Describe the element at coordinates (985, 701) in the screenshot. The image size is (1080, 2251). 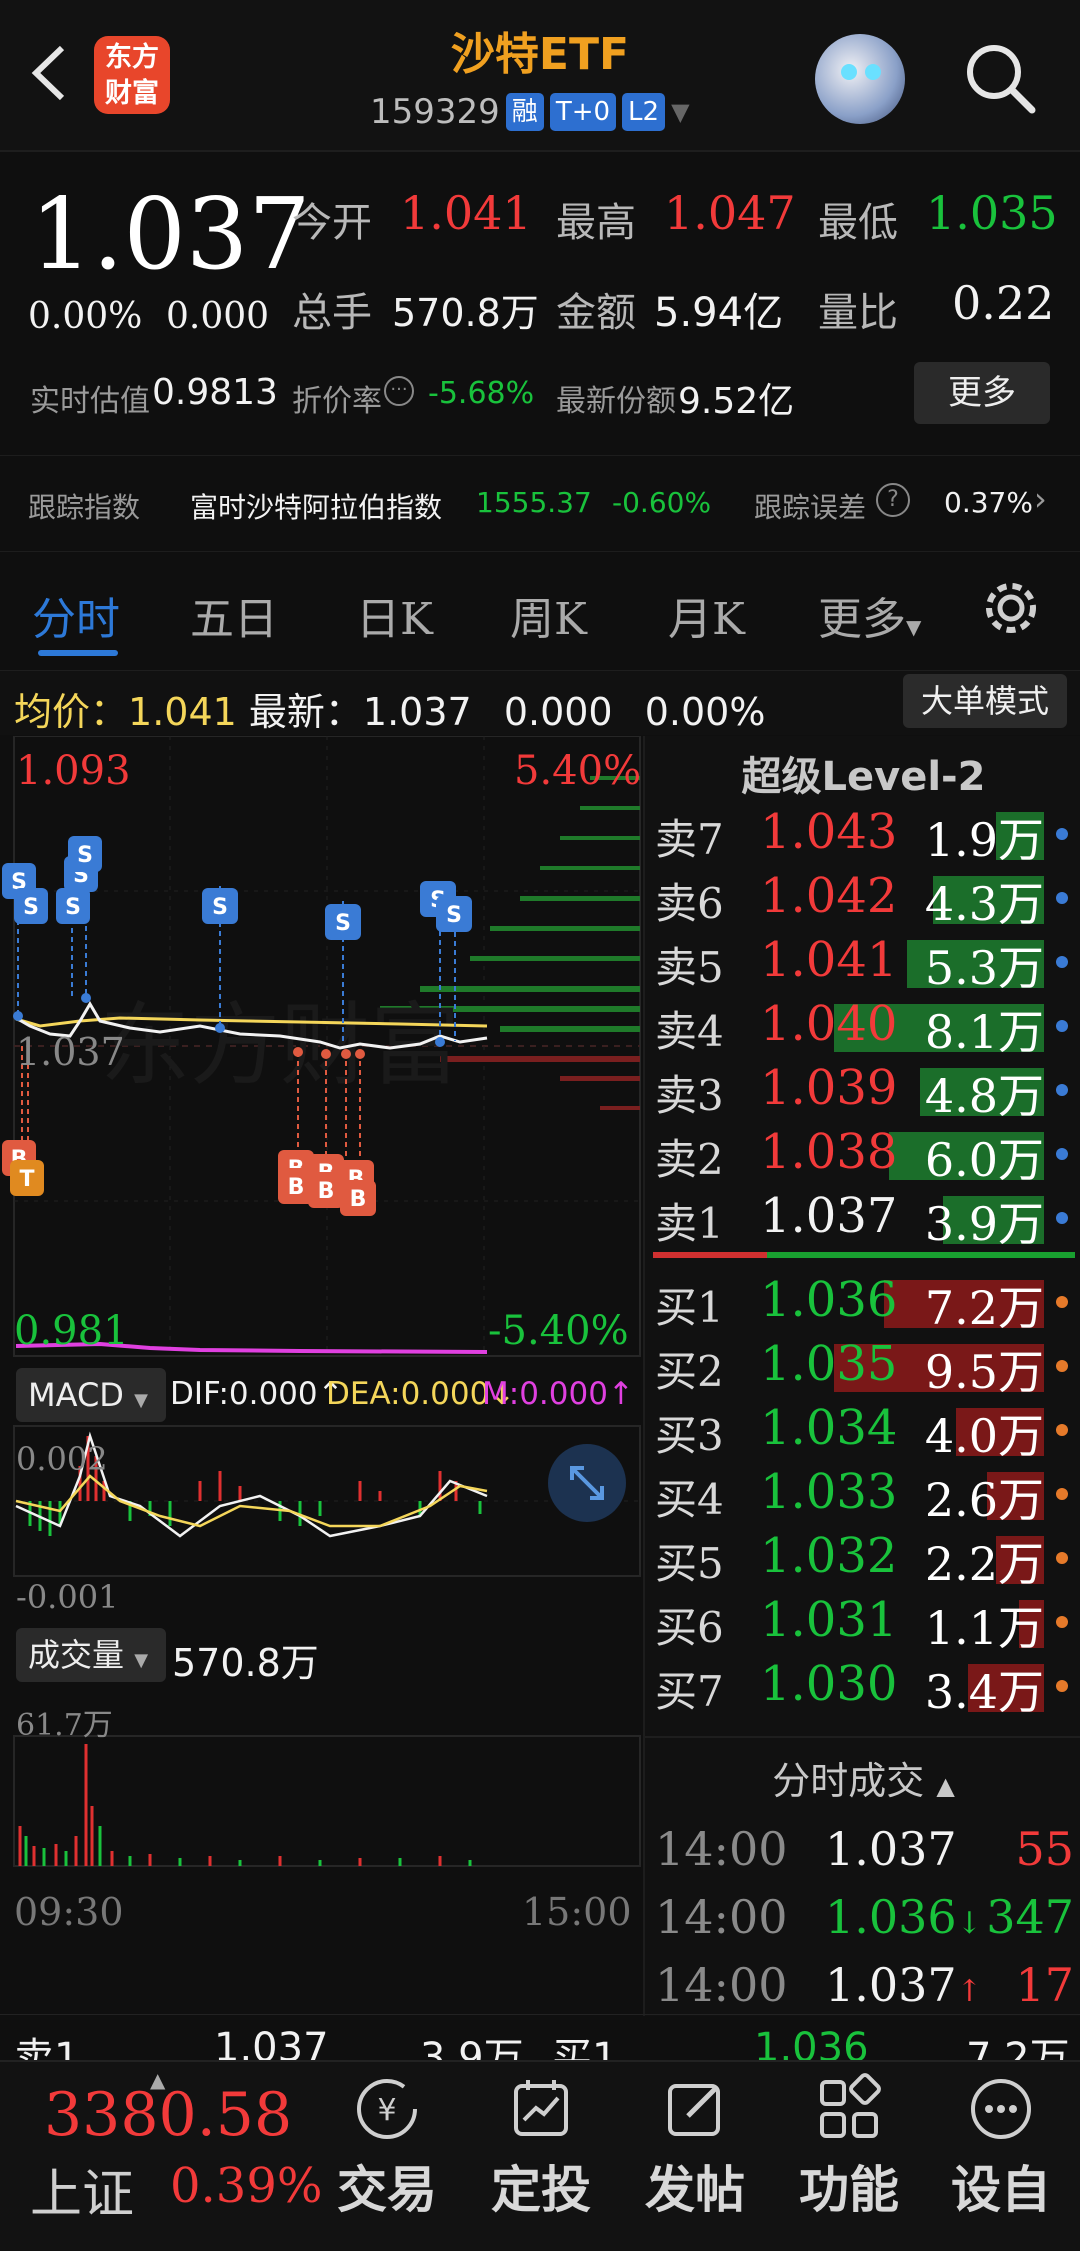
I see `big-order-mode-button: 大单模式` at that location.